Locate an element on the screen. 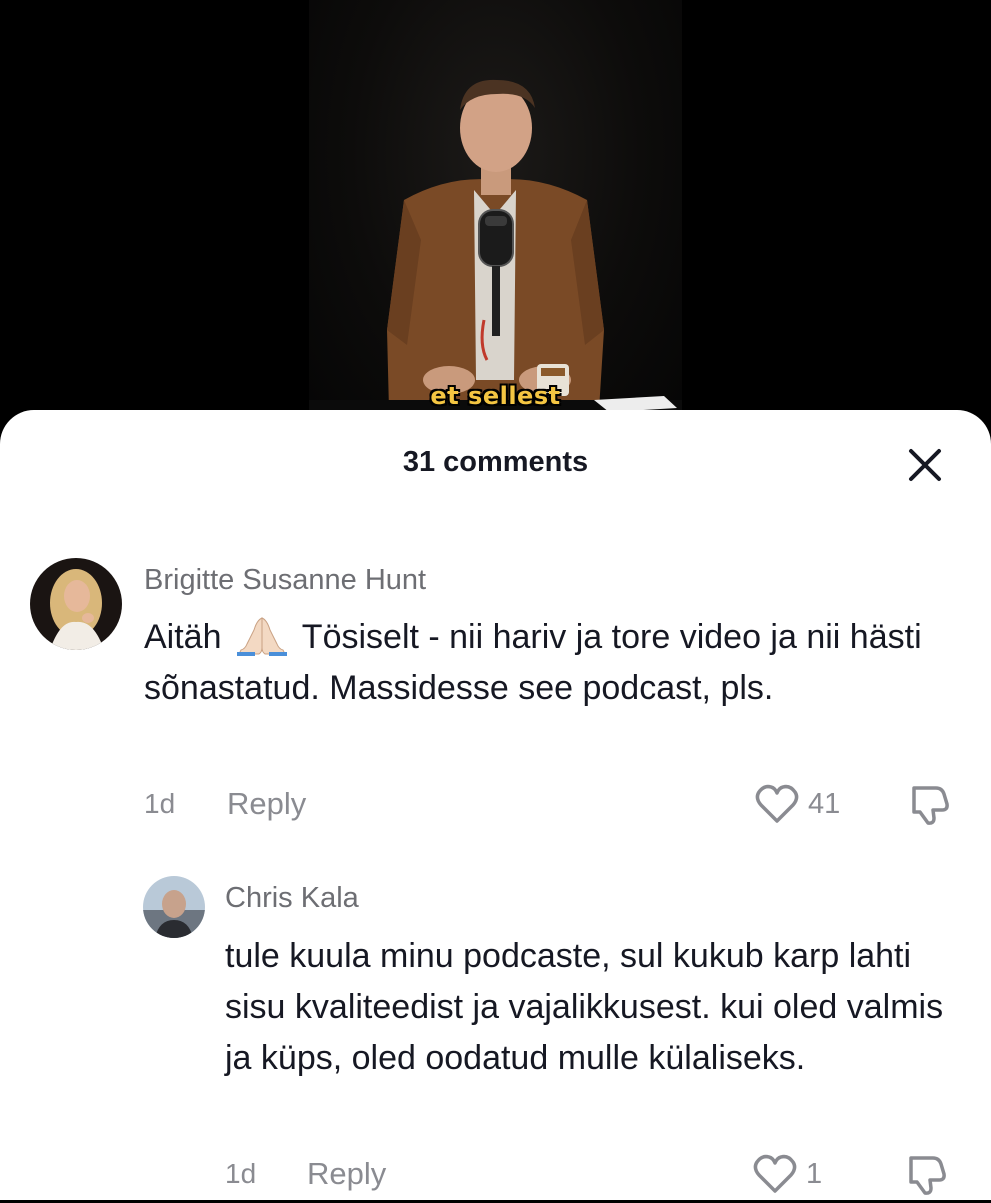 The image size is (991, 1203). heart-icon is located at coordinates (775, 1173).